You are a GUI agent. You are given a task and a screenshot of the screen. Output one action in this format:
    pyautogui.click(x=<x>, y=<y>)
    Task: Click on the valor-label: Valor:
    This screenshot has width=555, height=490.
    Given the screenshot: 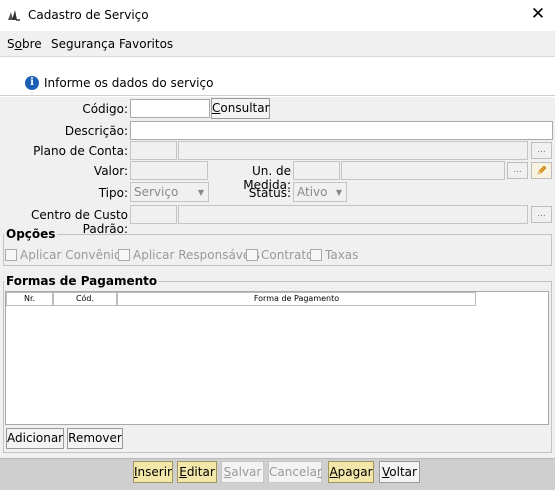 What is the action you would take?
    pyautogui.click(x=110, y=171)
    